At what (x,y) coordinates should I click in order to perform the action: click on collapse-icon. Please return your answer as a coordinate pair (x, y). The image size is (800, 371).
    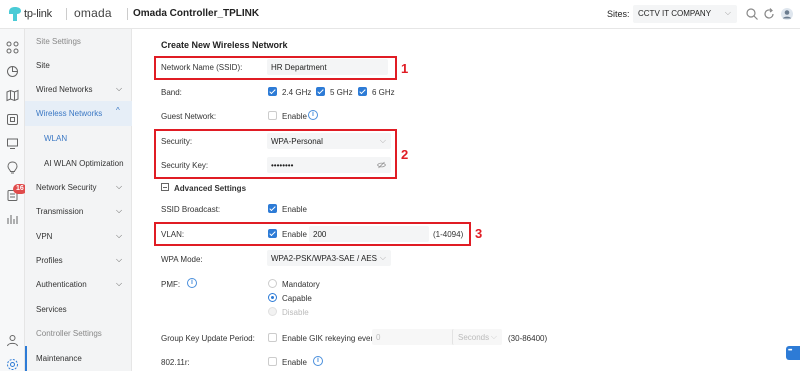
    Looking at the image, I should click on (165, 187).